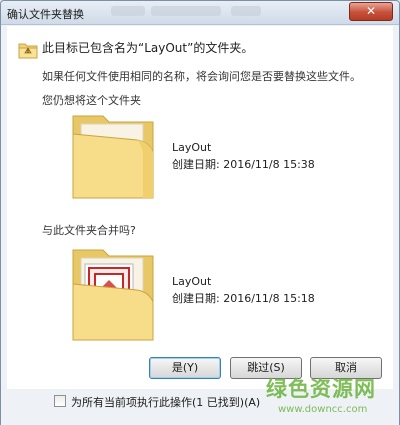 This screenshot has height=425, width=400. What do you see at coordinates (185, 368) in the screenshot?
I see `yes-button: 是(Y)` at bounding box center [185, 368].